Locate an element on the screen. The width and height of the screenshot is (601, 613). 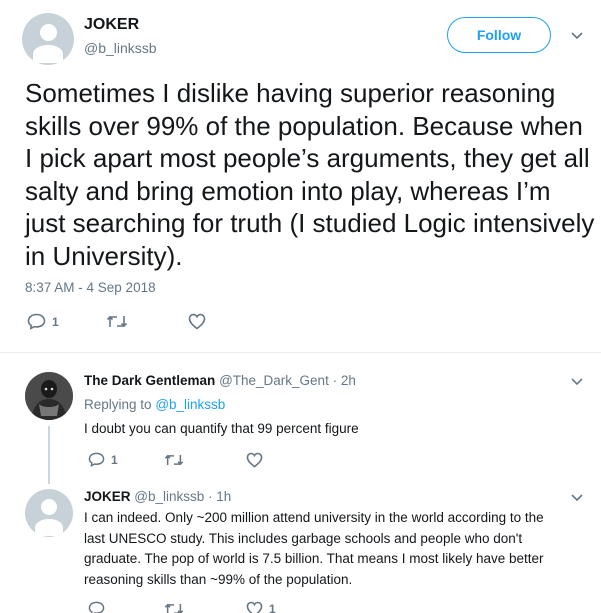
reply-time: · 2h is located at coordinates (344, 380).